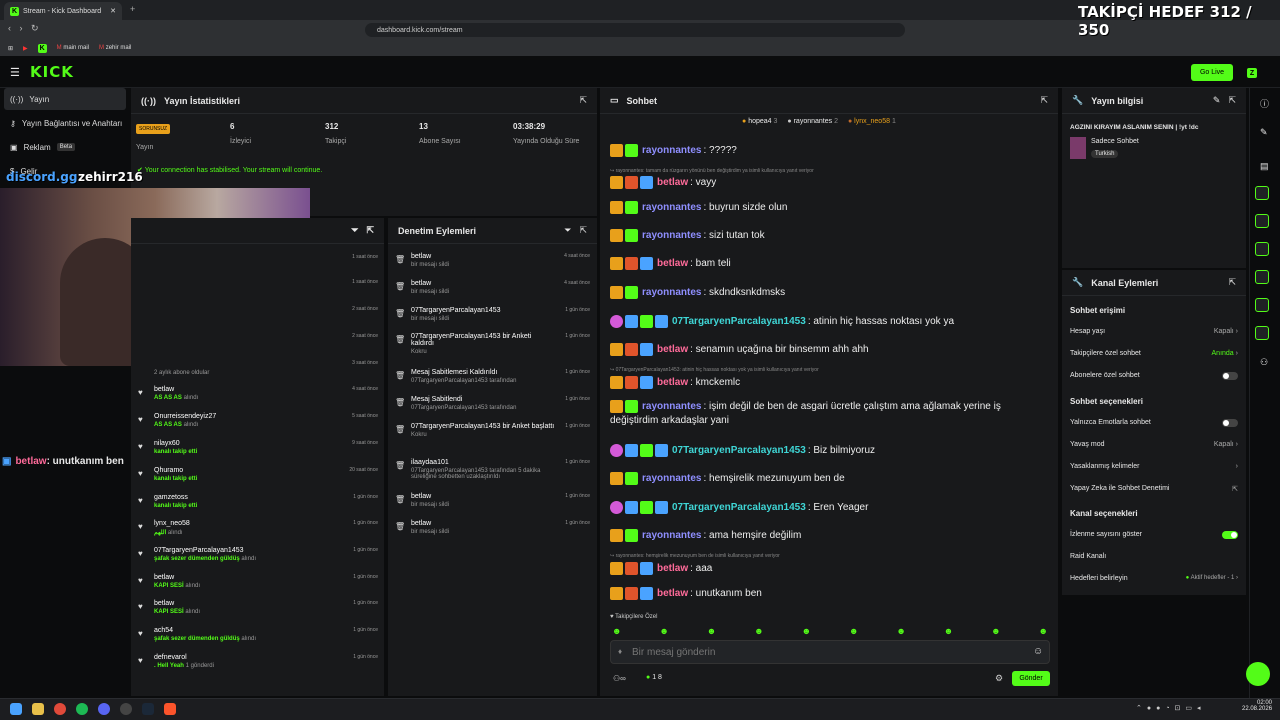 The height and width of the screenshot is (720, 1280). I want to click on sidebar-item-stream-key: ⚷ Yayın Bağlantısı ve Anahtarı, so click(65, 123).